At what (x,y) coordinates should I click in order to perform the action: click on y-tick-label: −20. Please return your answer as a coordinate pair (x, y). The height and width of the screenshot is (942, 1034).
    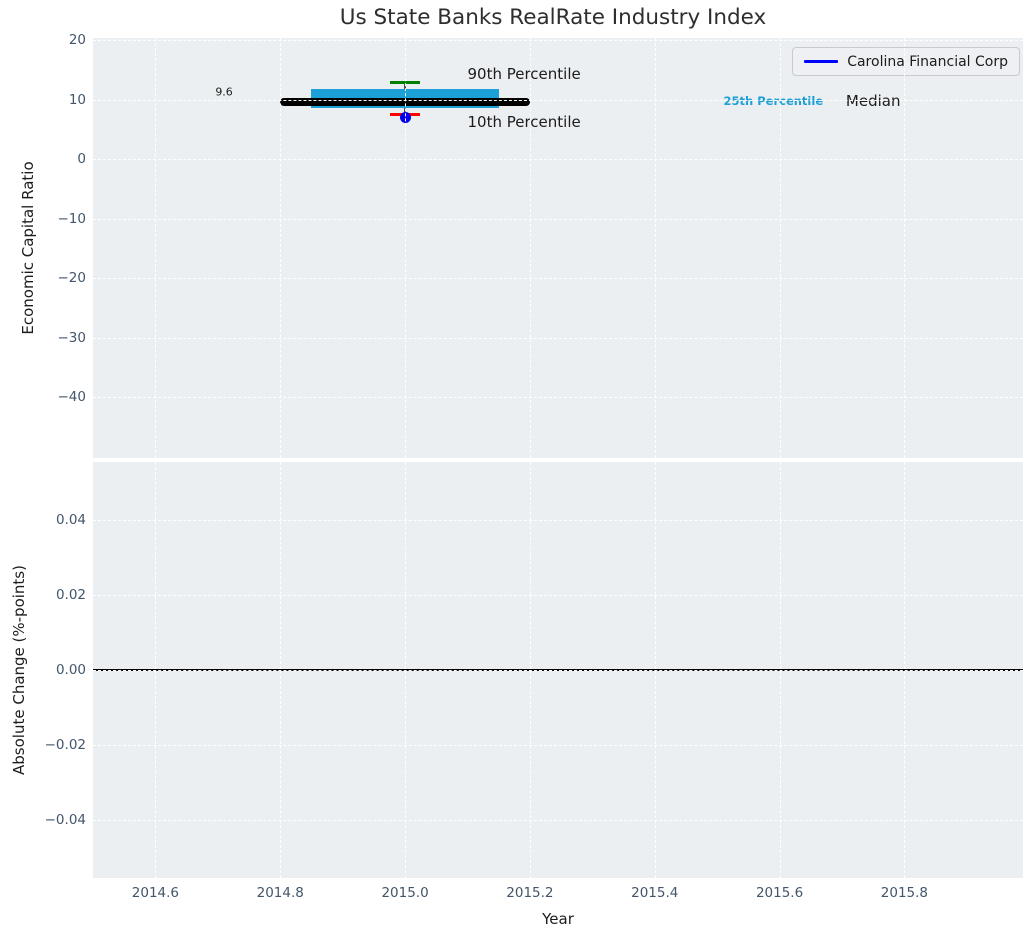
    Looking at the image, I should click on (72, 278).